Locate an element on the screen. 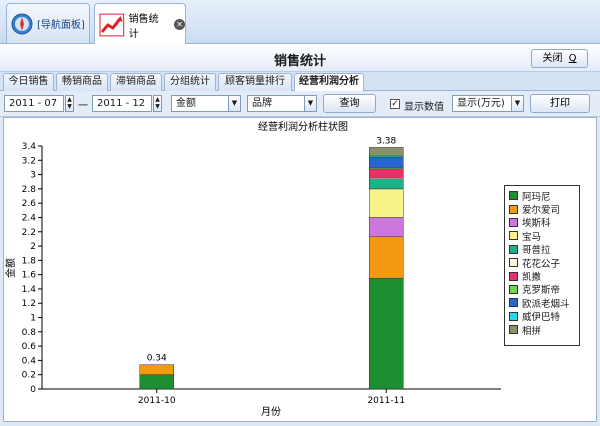  close-tab-icon: ✕ is located at coordinates (179, 24).